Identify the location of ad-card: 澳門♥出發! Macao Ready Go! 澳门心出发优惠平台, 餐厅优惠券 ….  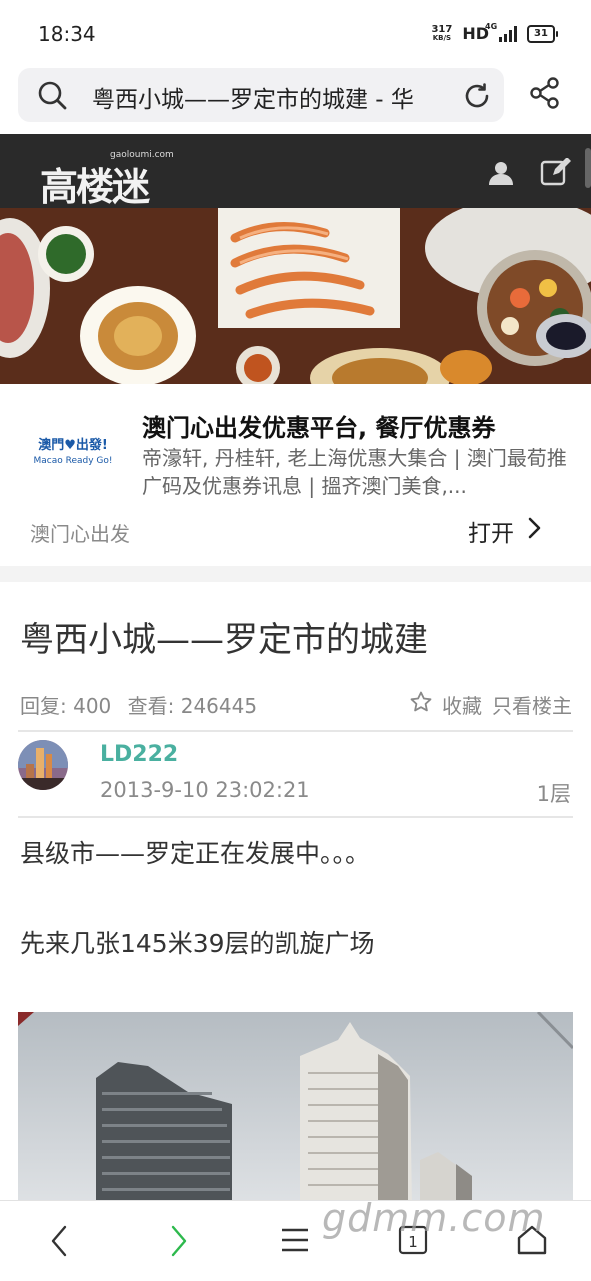
(295, 475).